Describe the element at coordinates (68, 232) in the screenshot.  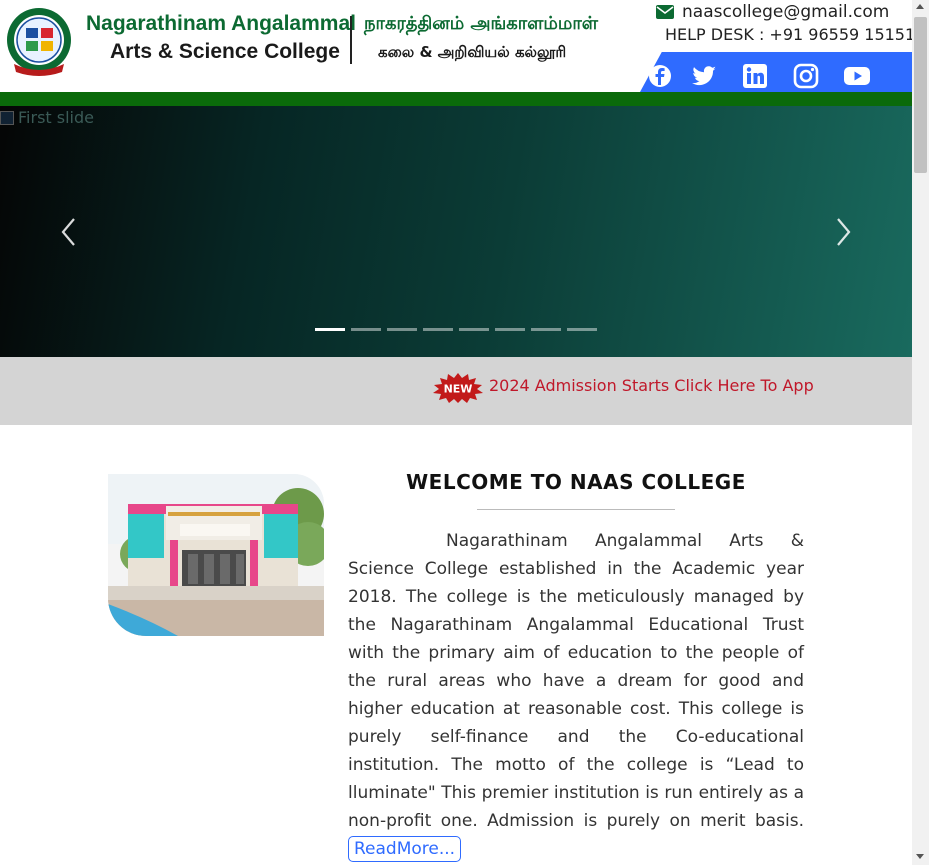
I see `chevron-left-icon` at that location.